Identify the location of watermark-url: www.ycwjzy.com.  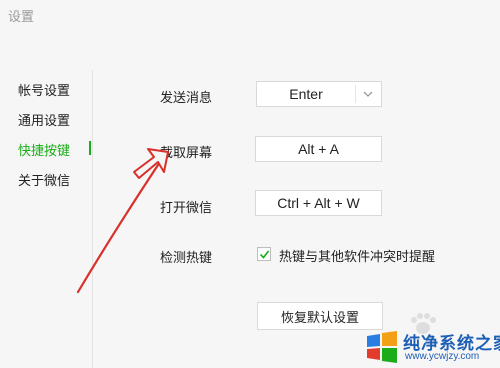
(442, 356).